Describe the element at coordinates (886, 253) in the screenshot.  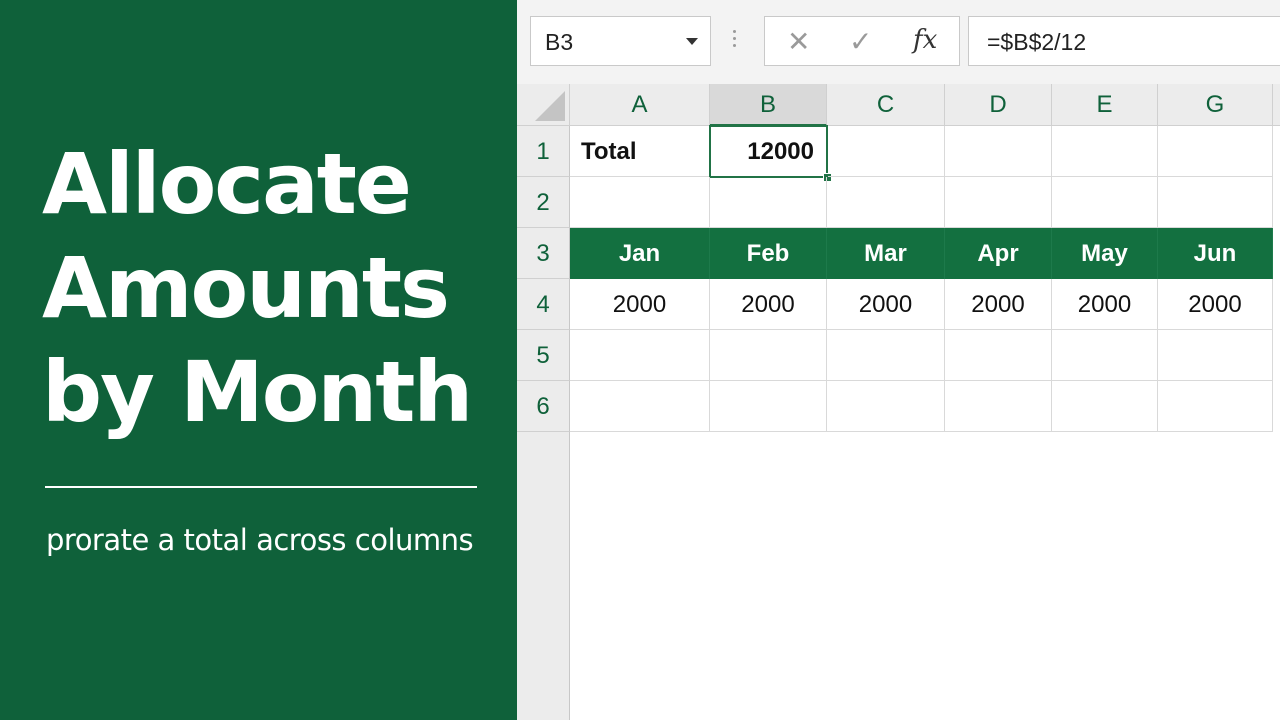
I see `cell-c3-month-header: Mar` at that location.